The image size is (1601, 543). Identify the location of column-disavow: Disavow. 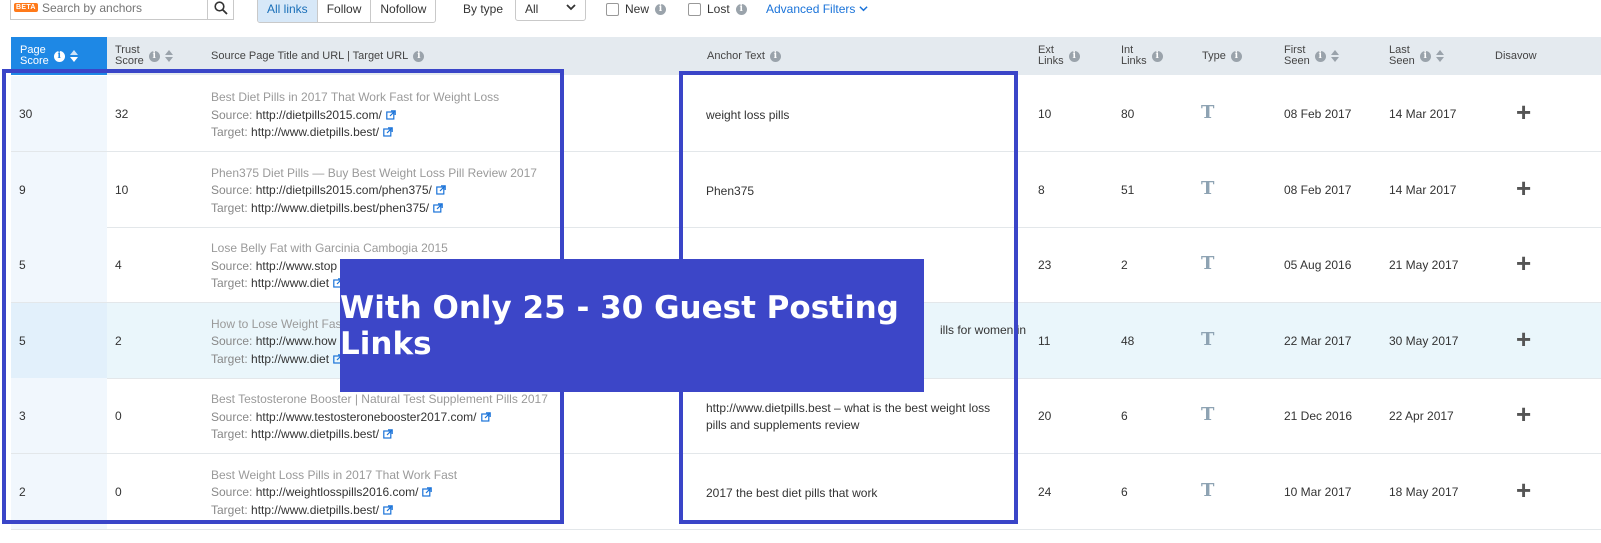
(1516, 56).